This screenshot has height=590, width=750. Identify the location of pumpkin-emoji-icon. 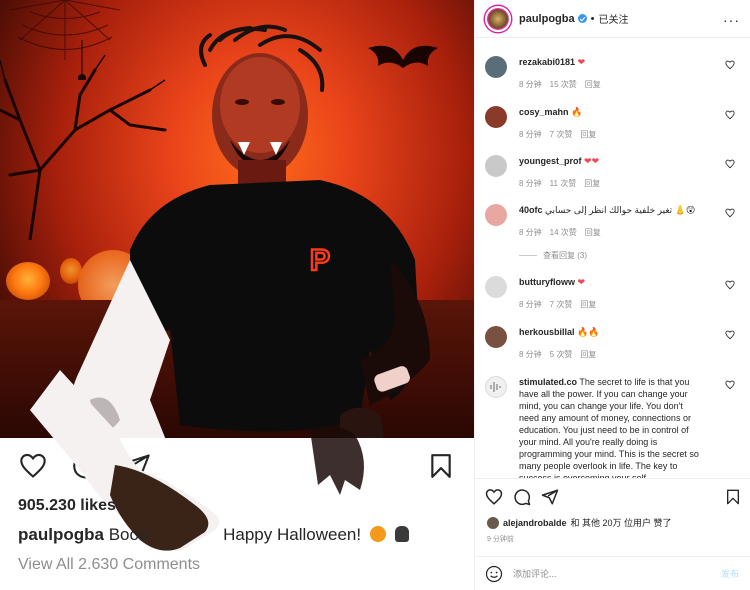
(377, 534).